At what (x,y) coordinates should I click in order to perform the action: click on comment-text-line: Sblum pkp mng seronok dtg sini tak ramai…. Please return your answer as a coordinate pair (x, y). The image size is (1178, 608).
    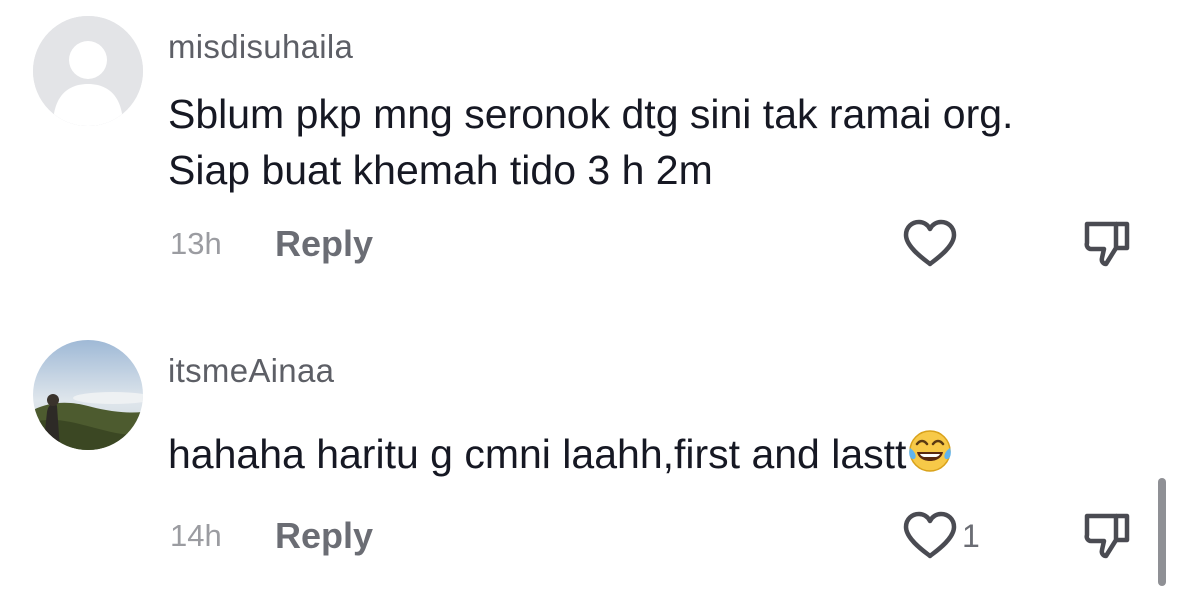
    Looking at the image, I should click on (591, 114).